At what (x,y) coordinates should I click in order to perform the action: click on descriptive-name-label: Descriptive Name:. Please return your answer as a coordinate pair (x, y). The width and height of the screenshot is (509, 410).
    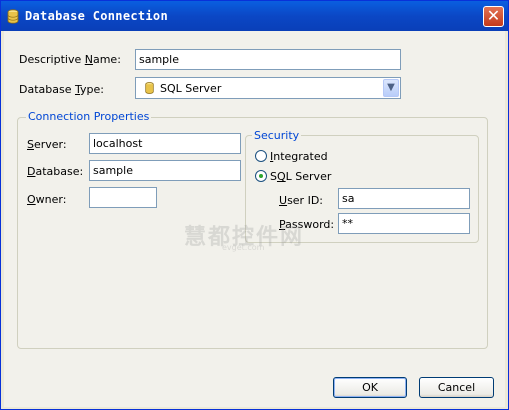
    Looking at the image, I should click on (70, 59).